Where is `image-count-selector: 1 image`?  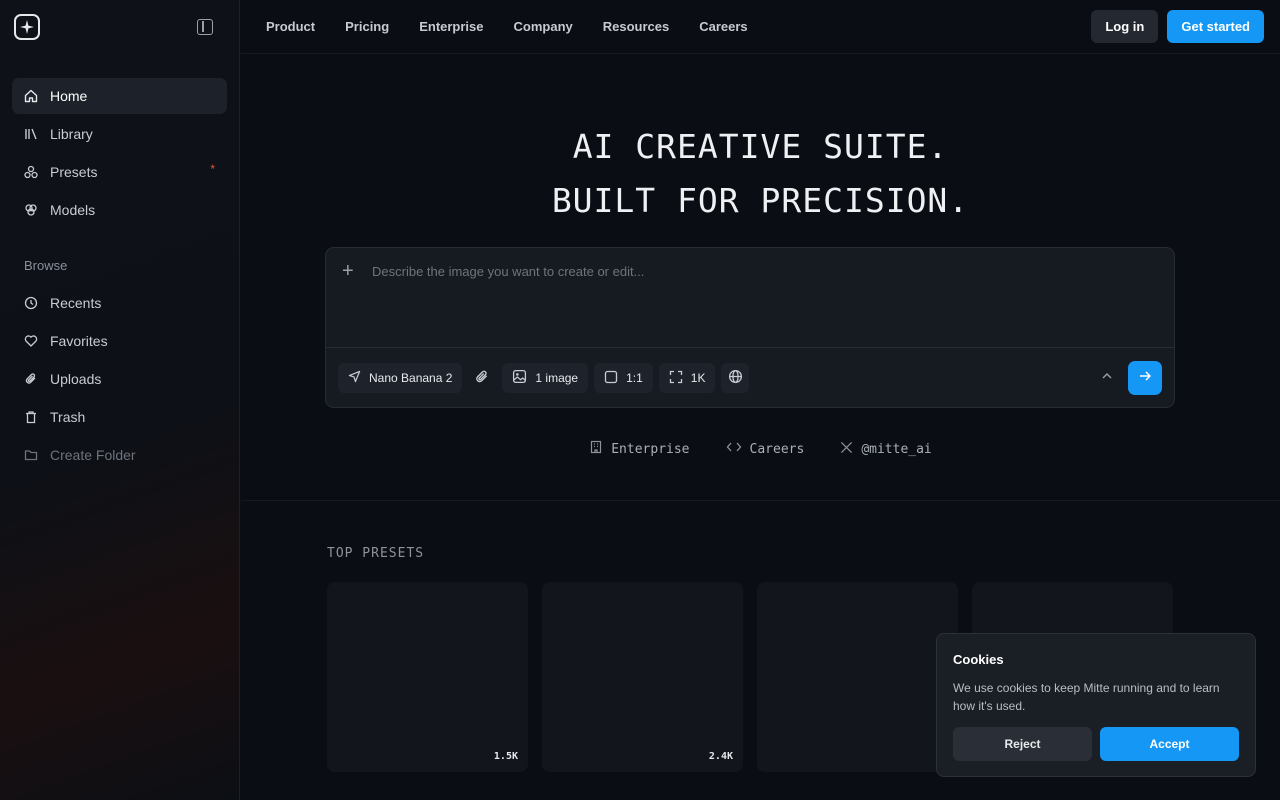
image-count-selector: 1 image is located at coordinates (545, 378).